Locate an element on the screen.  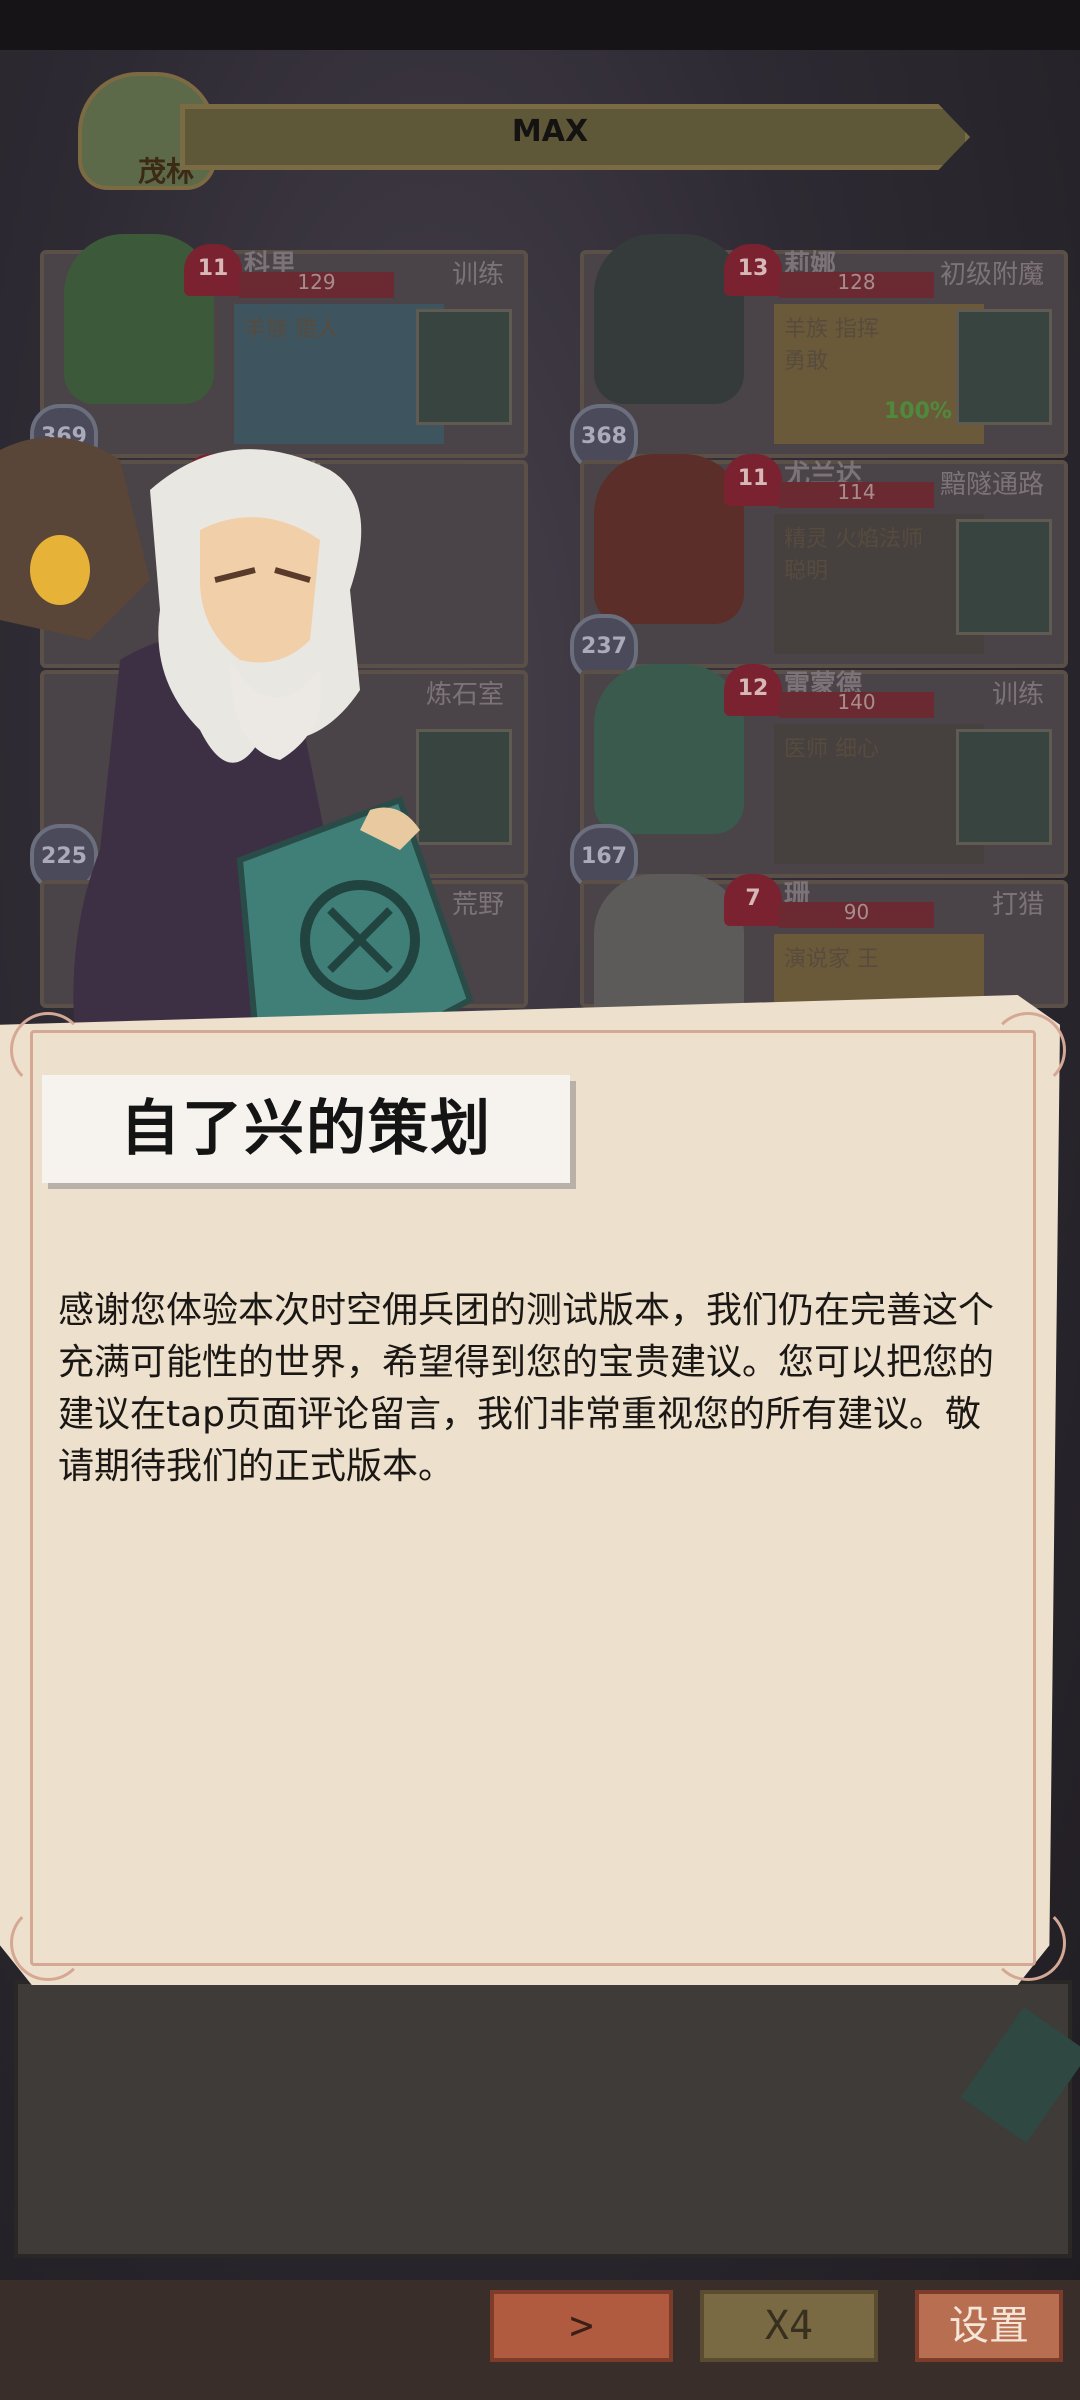
trait-text: 演说家 王 is located at coordinates (831, 959).